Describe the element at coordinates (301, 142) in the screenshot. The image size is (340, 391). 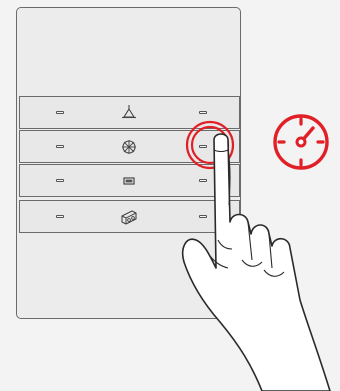
I see `speedometer-icon` at that location.